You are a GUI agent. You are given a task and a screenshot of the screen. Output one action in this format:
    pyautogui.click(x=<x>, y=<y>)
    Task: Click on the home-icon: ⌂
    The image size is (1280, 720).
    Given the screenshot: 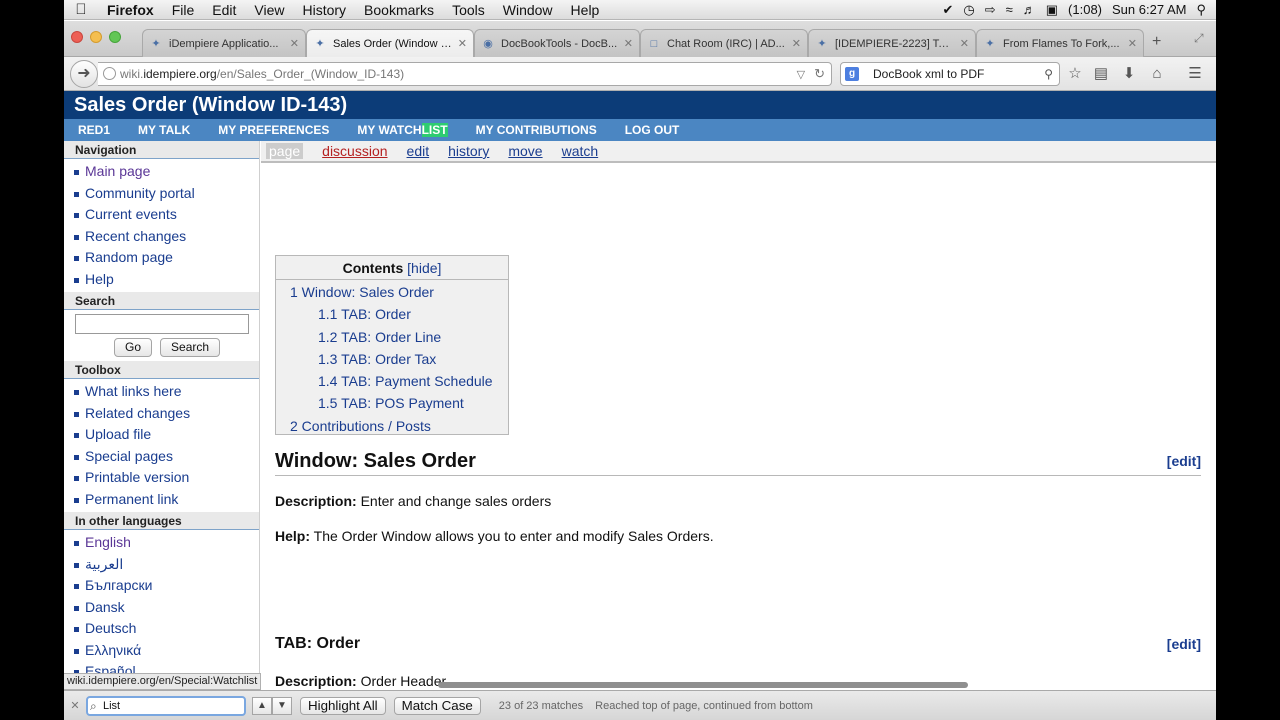 What is the action you would take?
    pyautogui.click(x=1157, y=74)
    